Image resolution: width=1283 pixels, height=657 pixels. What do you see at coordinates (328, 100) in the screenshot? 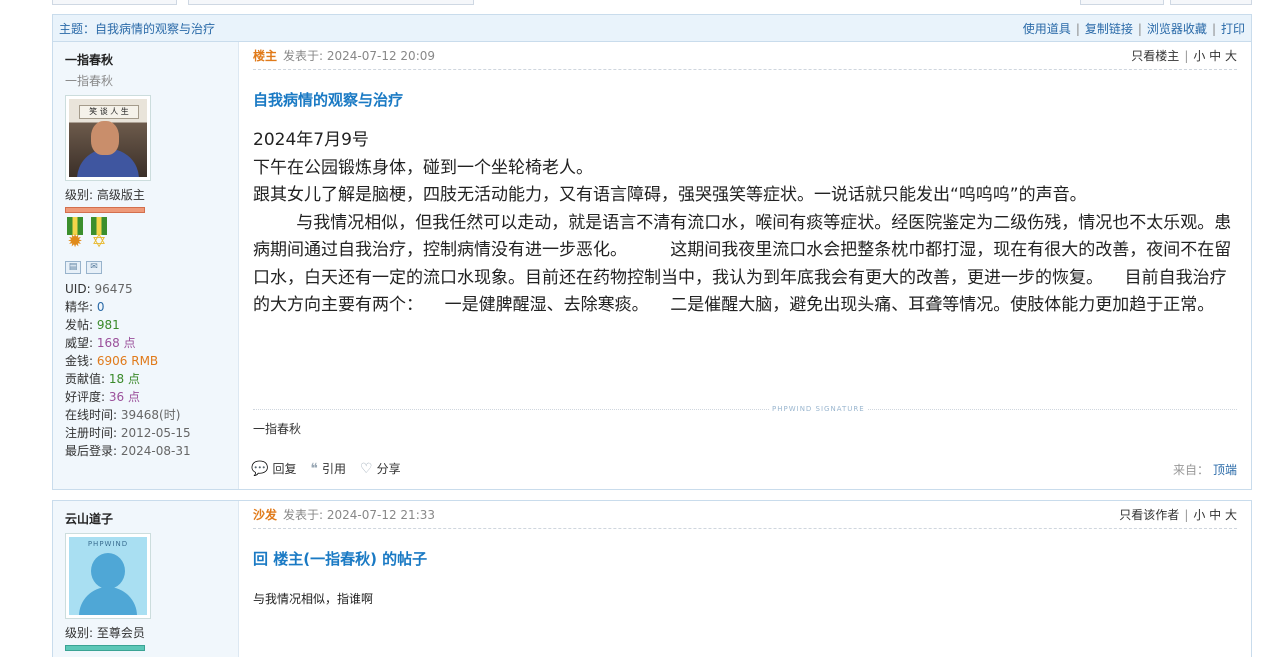
I see `post-title: 自我病情的观察与治疗` at bounding box center [328, 100].